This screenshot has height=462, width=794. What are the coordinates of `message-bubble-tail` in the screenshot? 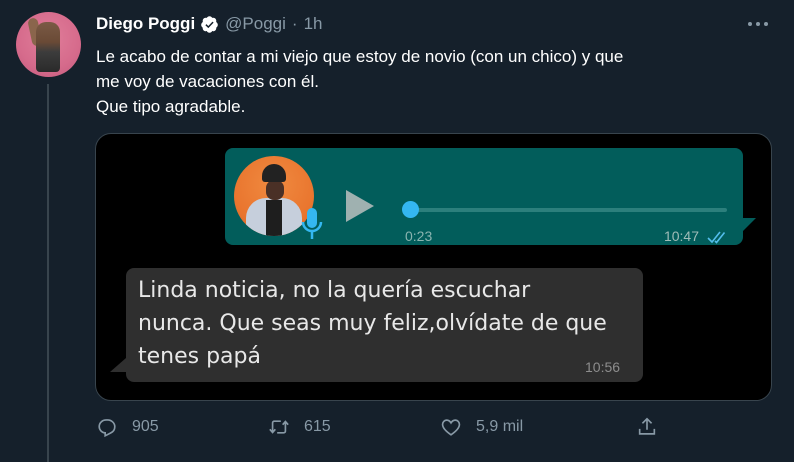 It's located at (118, 365).